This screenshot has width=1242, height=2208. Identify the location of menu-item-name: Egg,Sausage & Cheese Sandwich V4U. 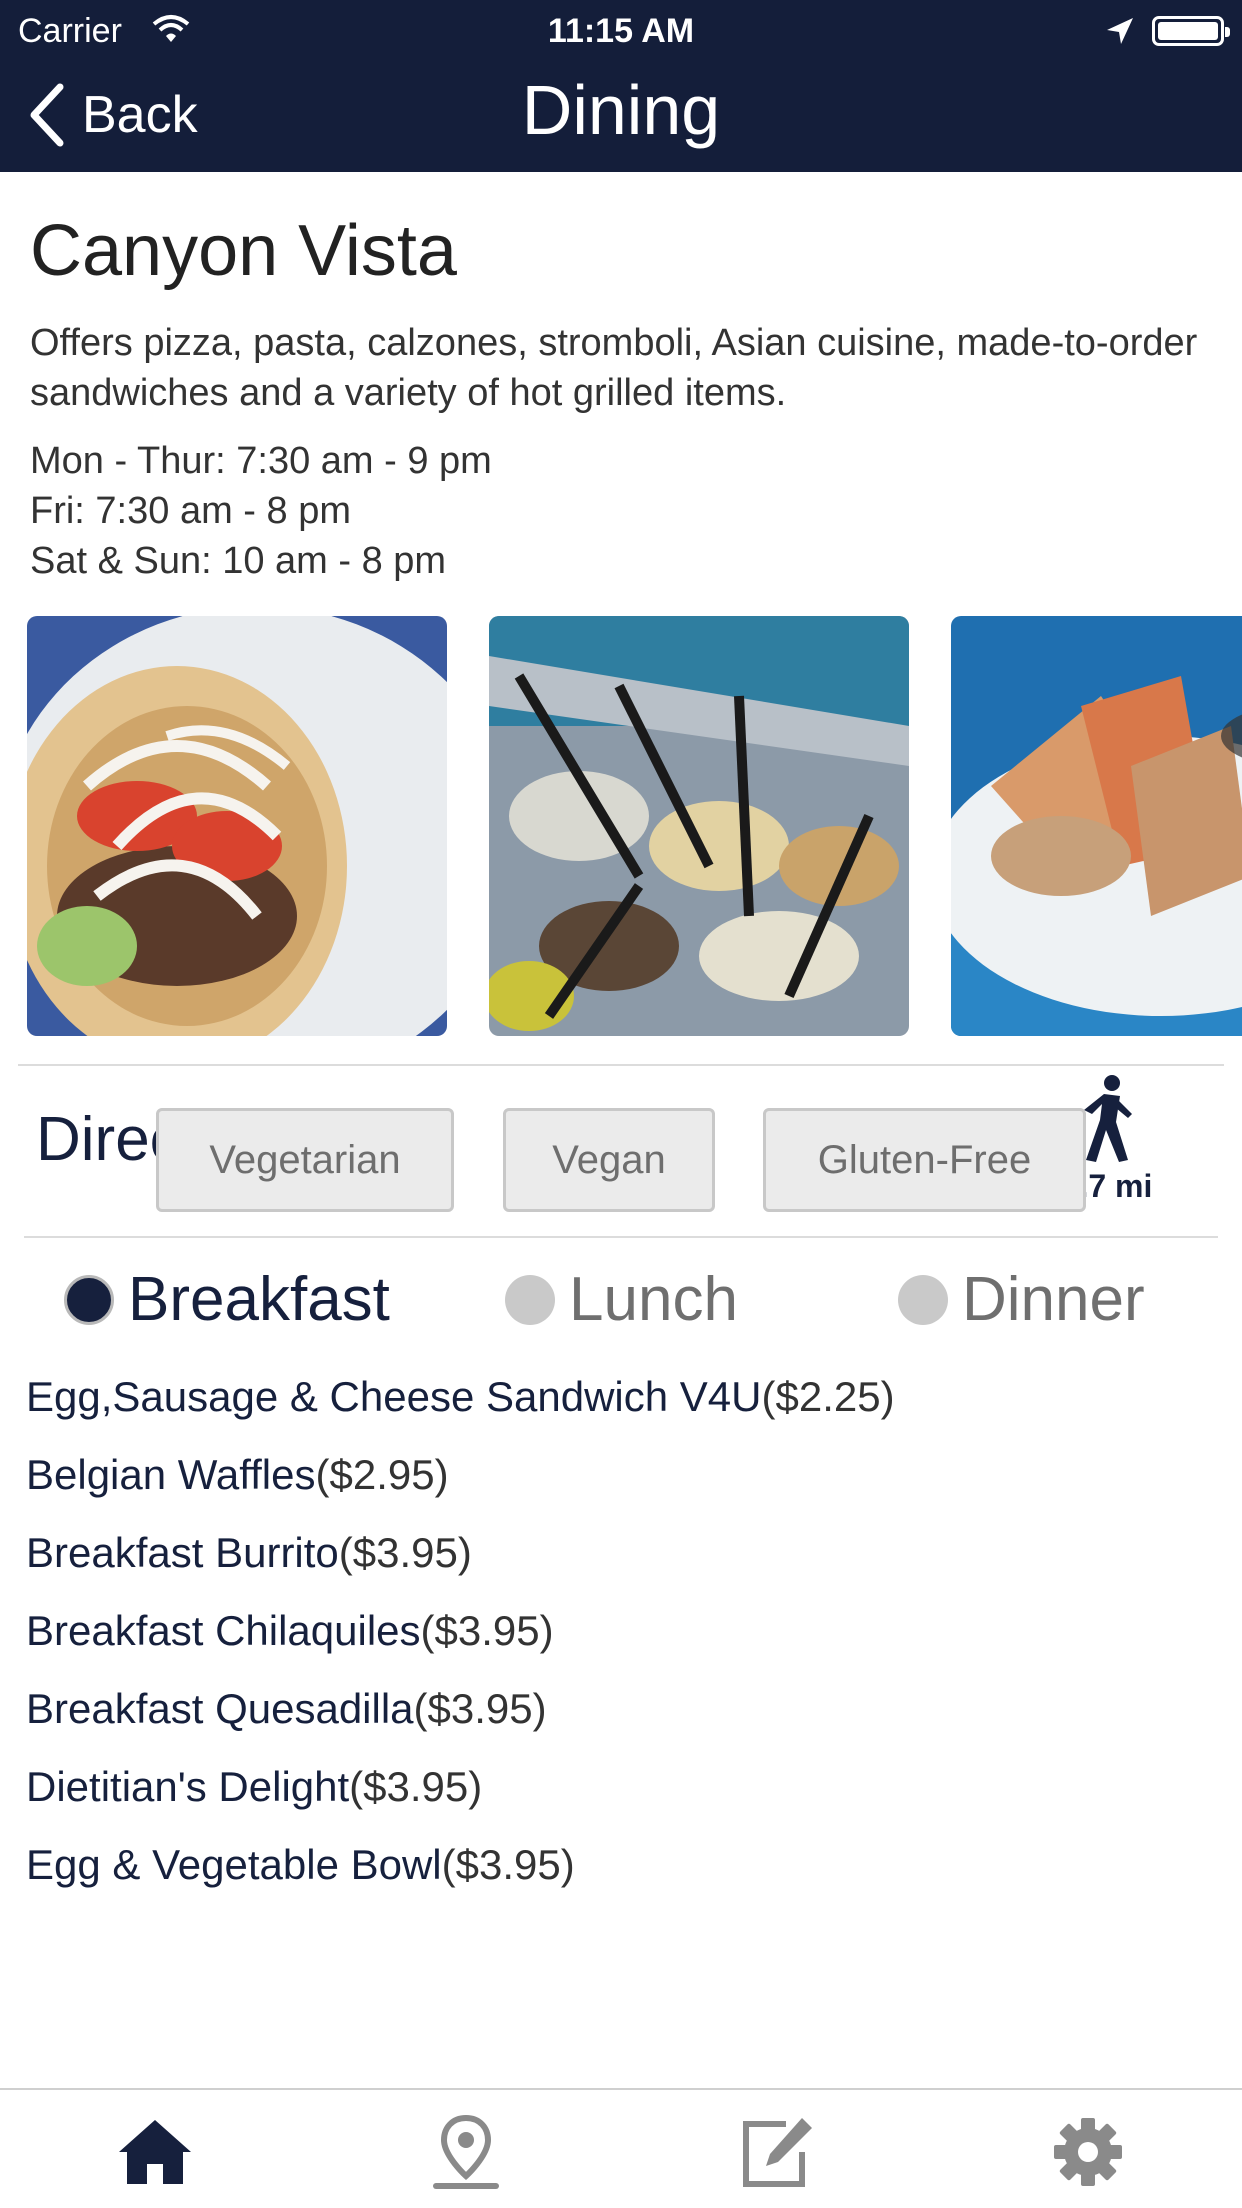
(394, 1396).